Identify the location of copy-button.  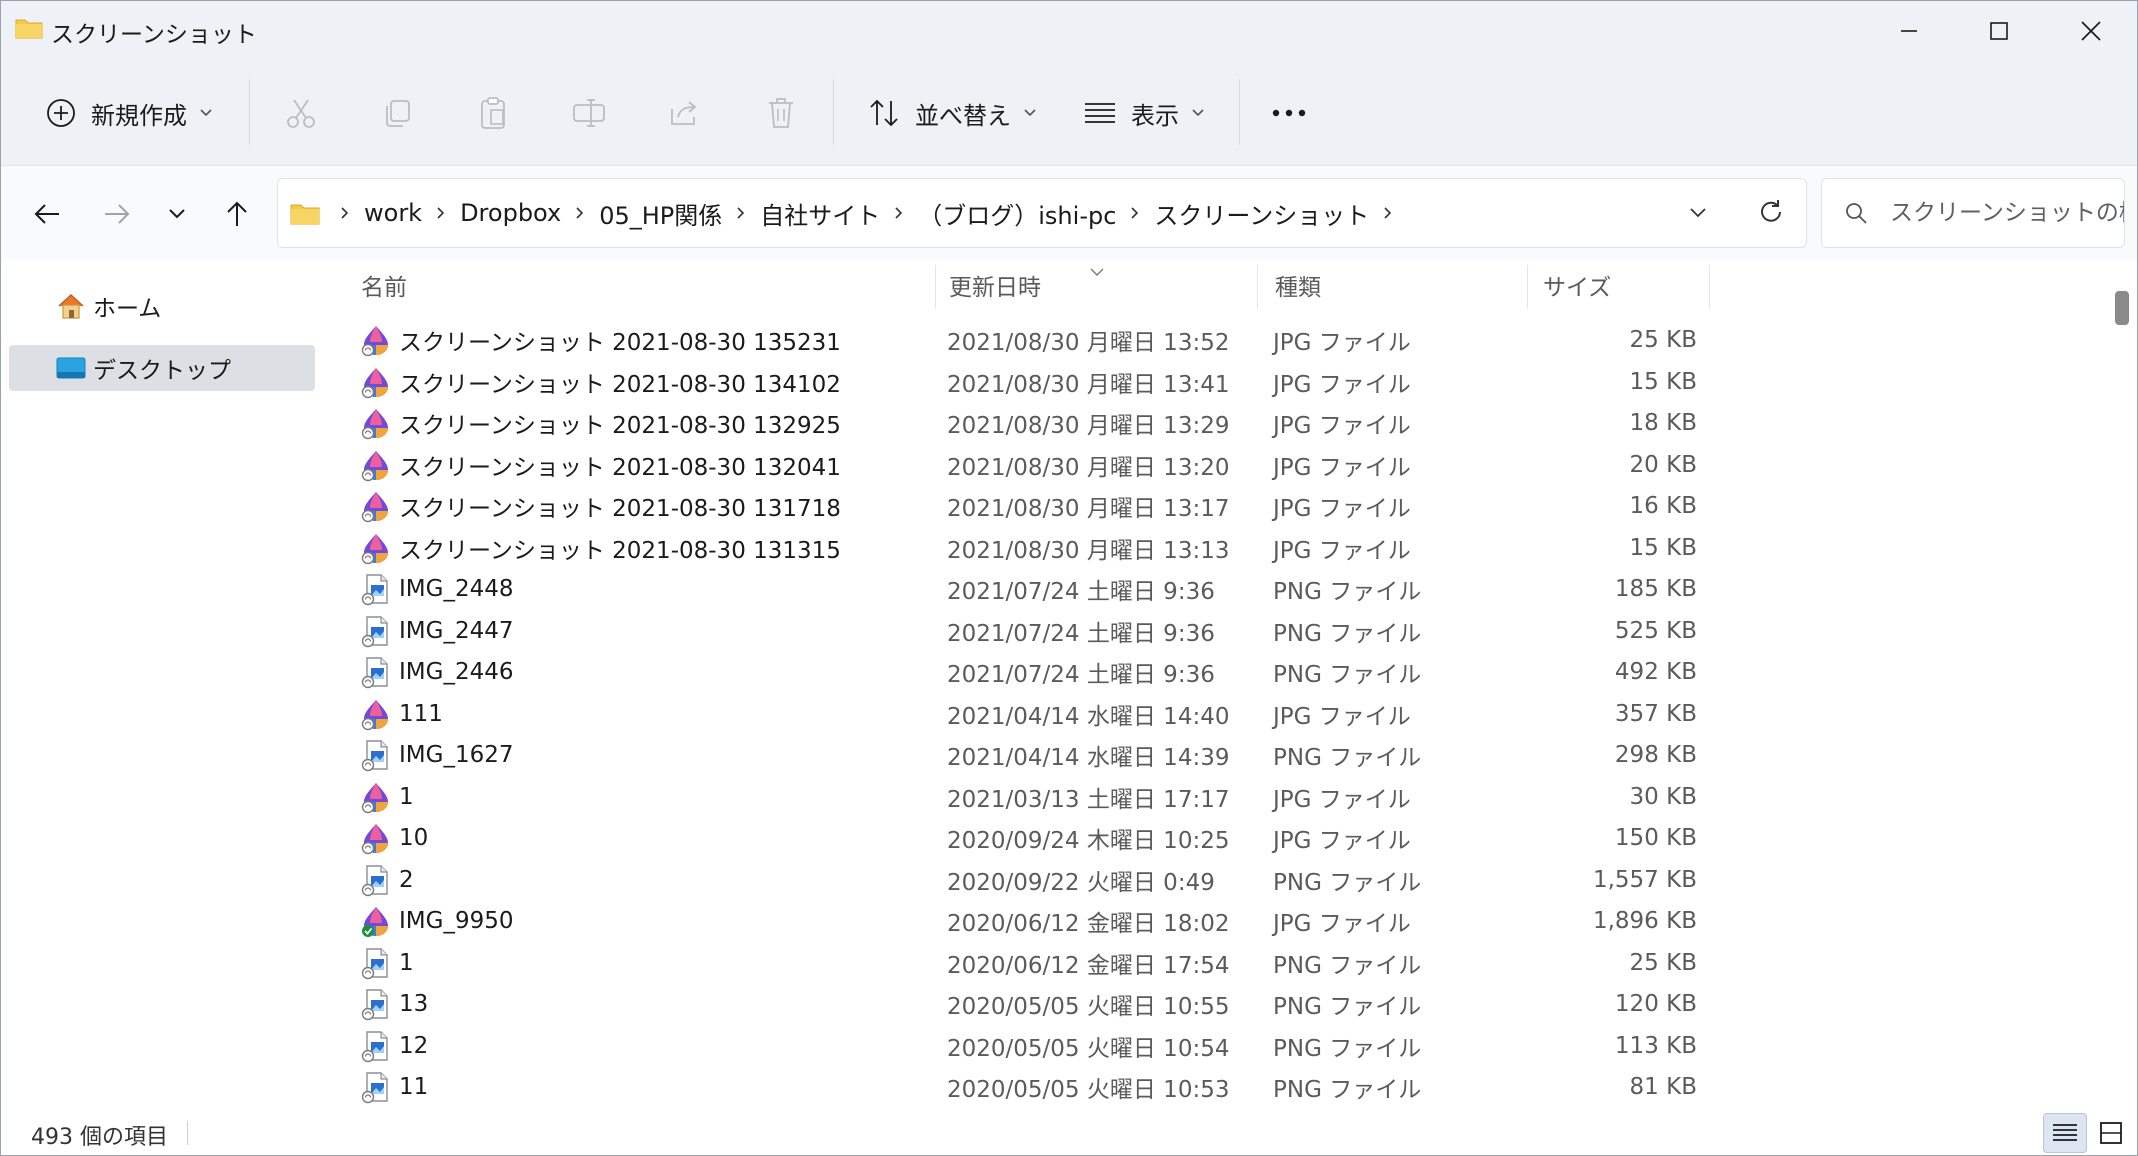
(397, 113).